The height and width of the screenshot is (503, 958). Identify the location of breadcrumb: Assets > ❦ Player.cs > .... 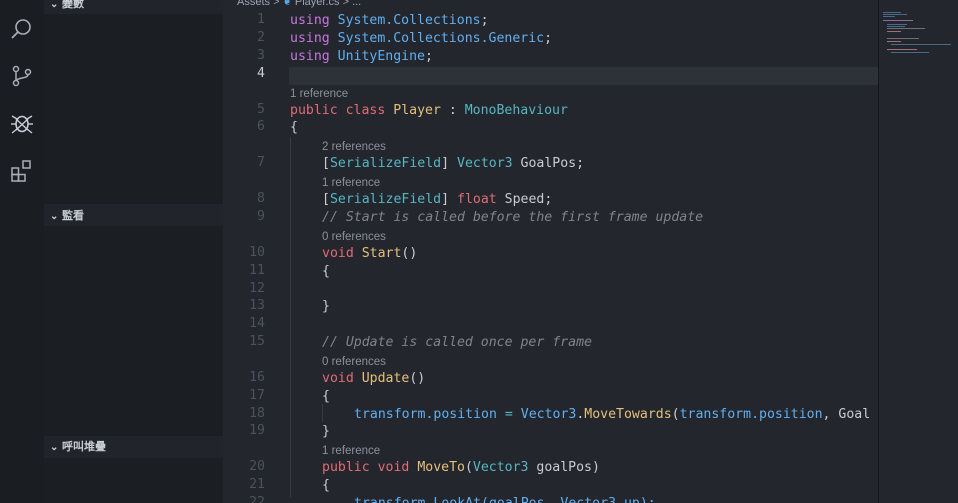
(299, 4).